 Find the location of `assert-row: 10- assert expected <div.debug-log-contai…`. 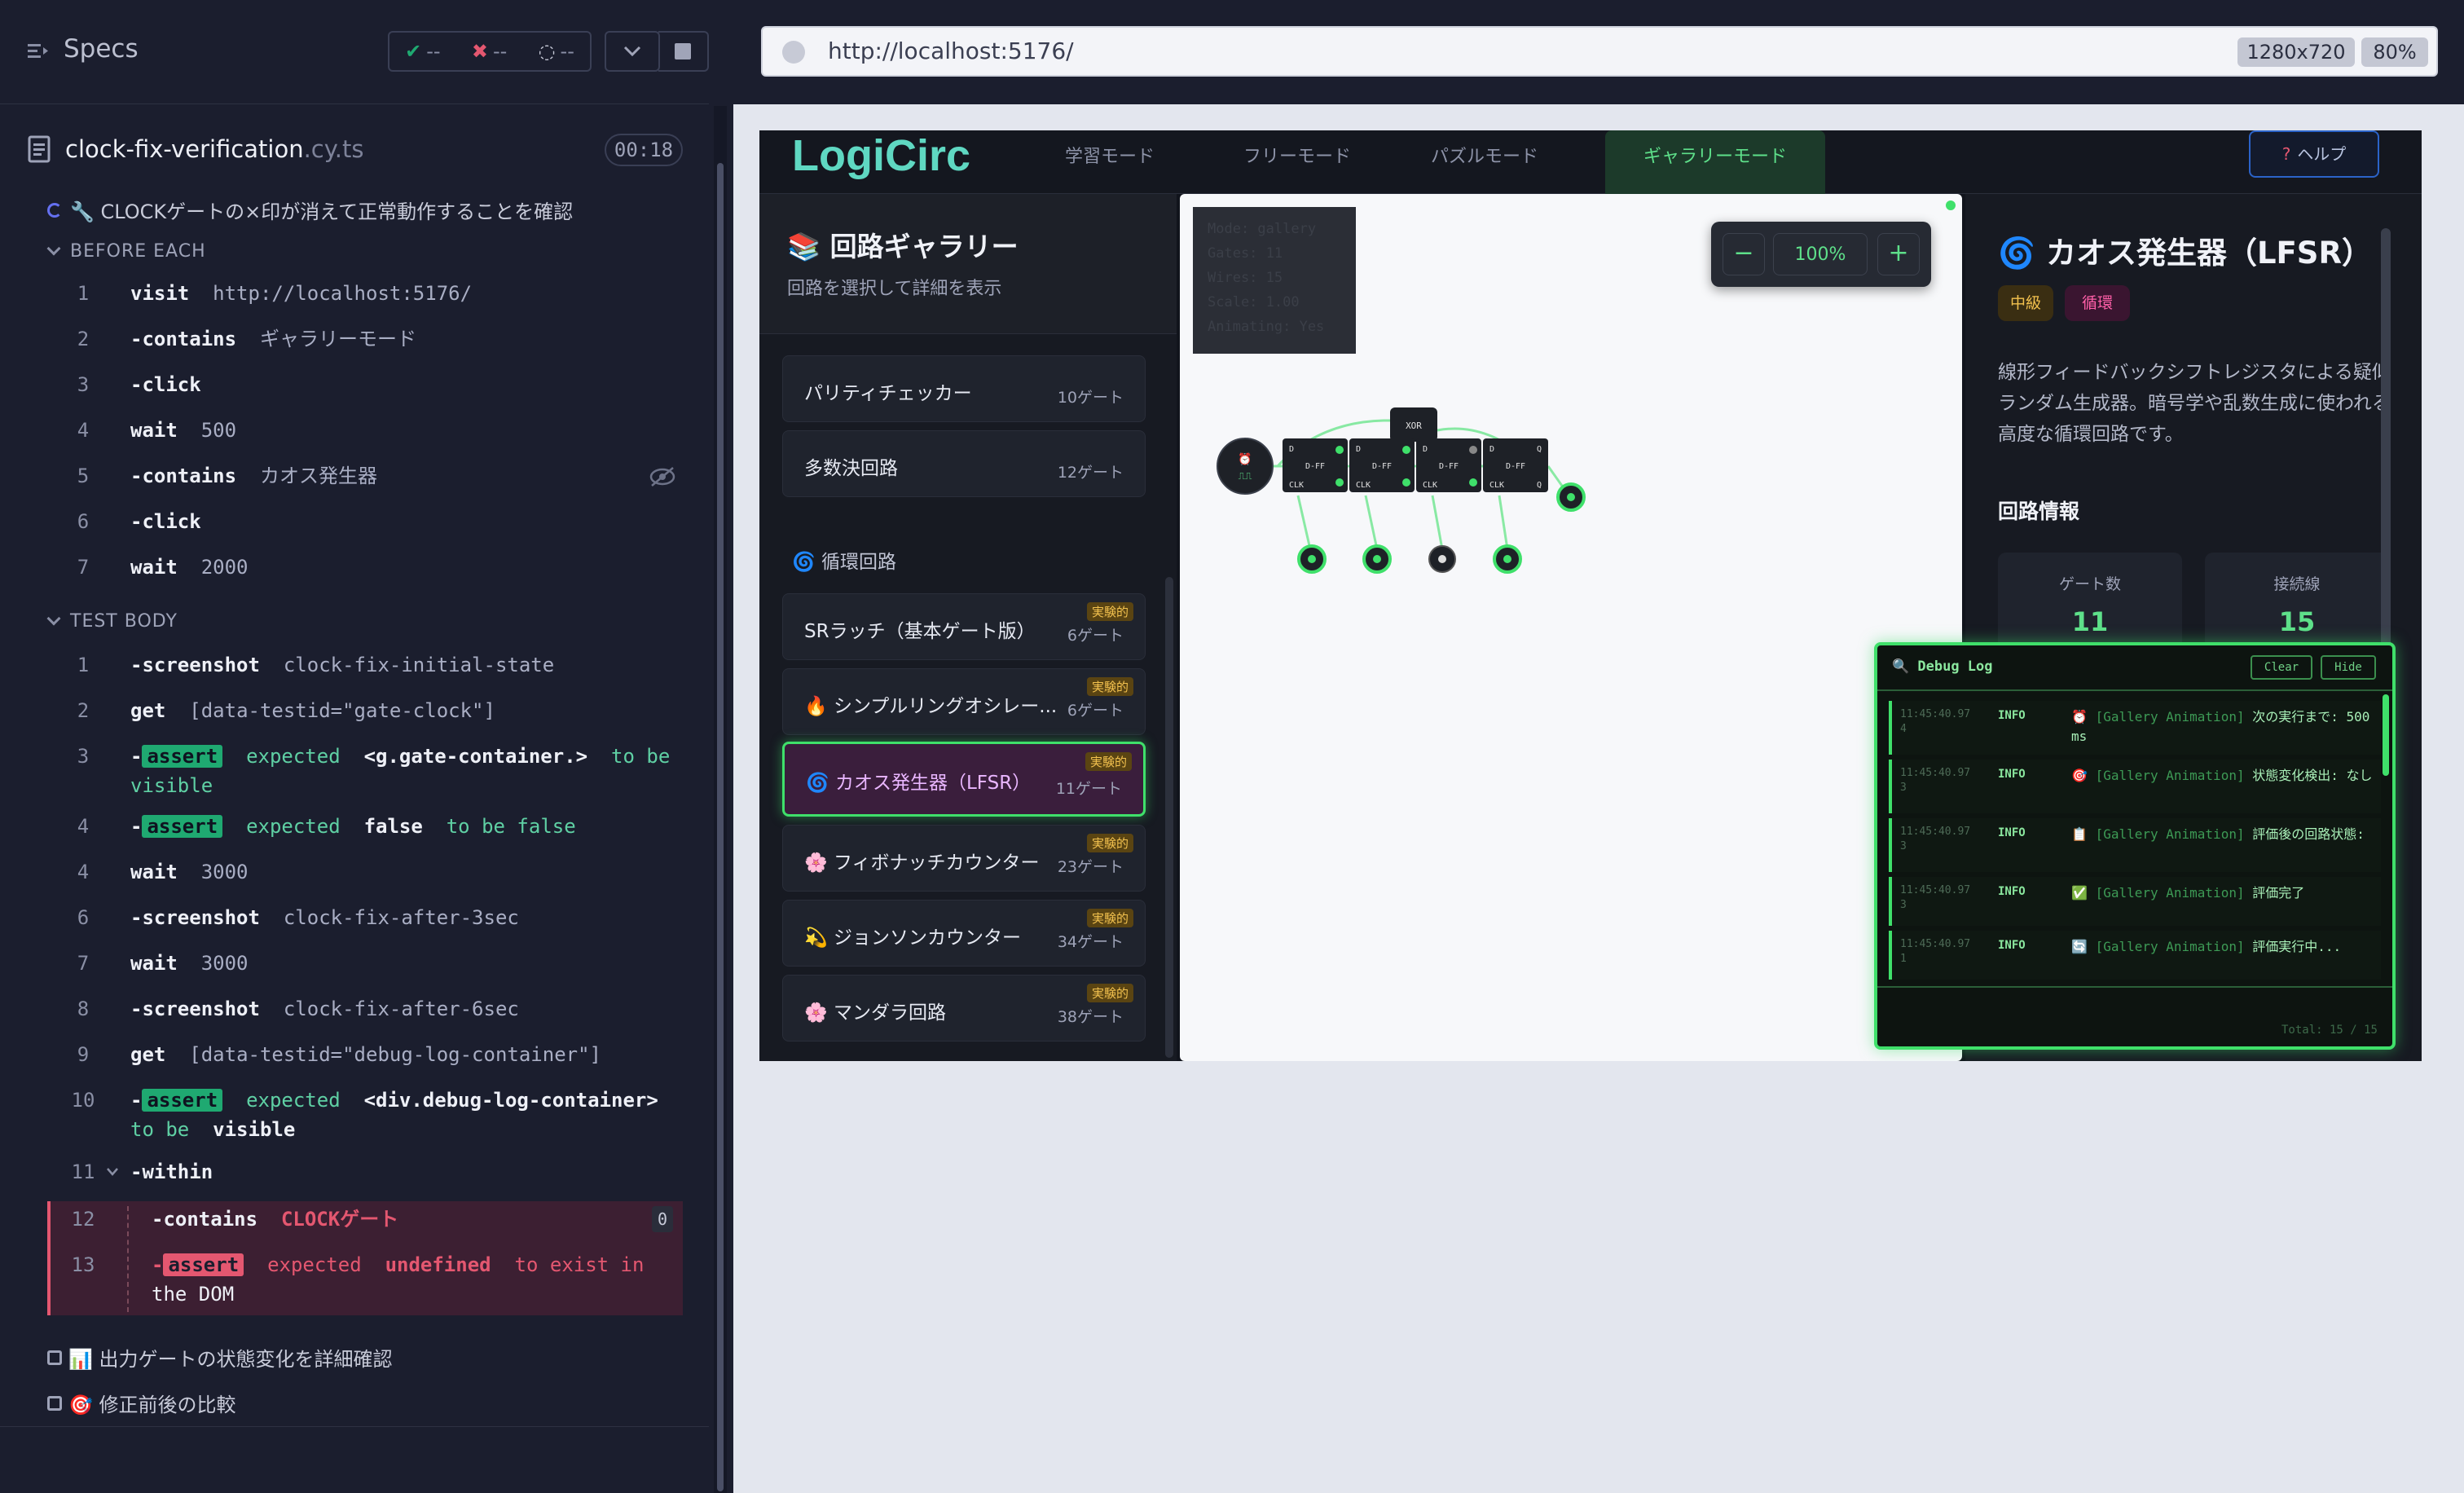

assert-row: 10- assert expected <div.debug-log-contai… is located at coordinates (366, 1115).